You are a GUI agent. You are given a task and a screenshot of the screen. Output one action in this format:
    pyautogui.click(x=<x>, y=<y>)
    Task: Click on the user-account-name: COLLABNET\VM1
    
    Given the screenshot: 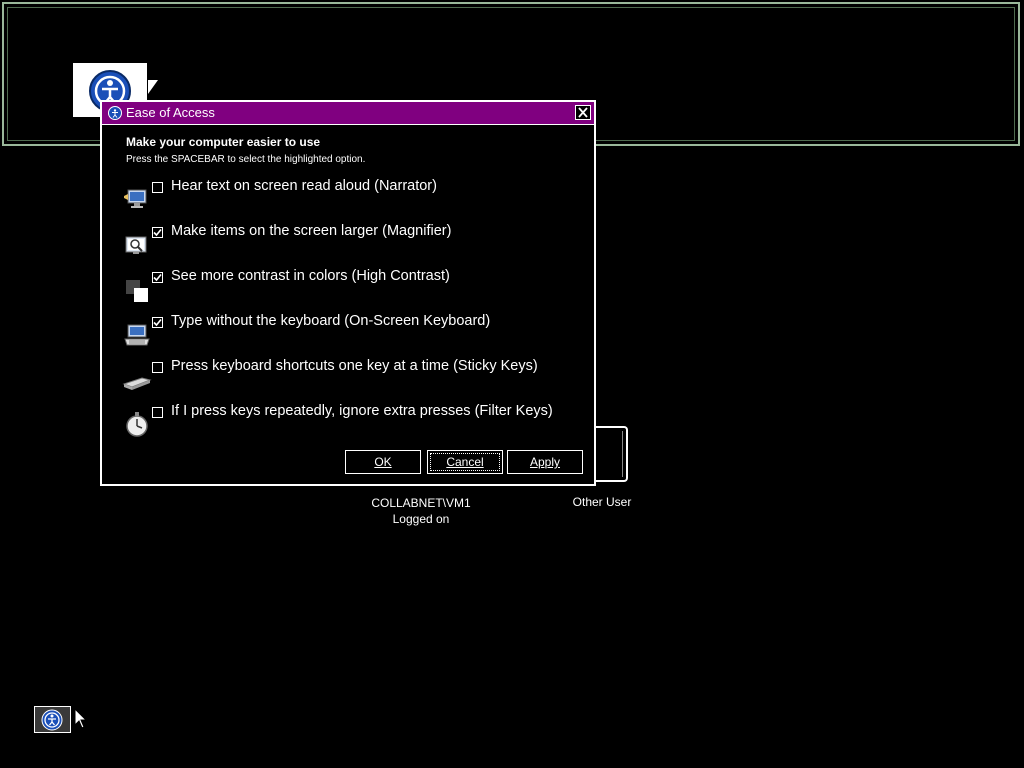 What is the action you would take?
    pyautogui.click(x=421, y=503)
    